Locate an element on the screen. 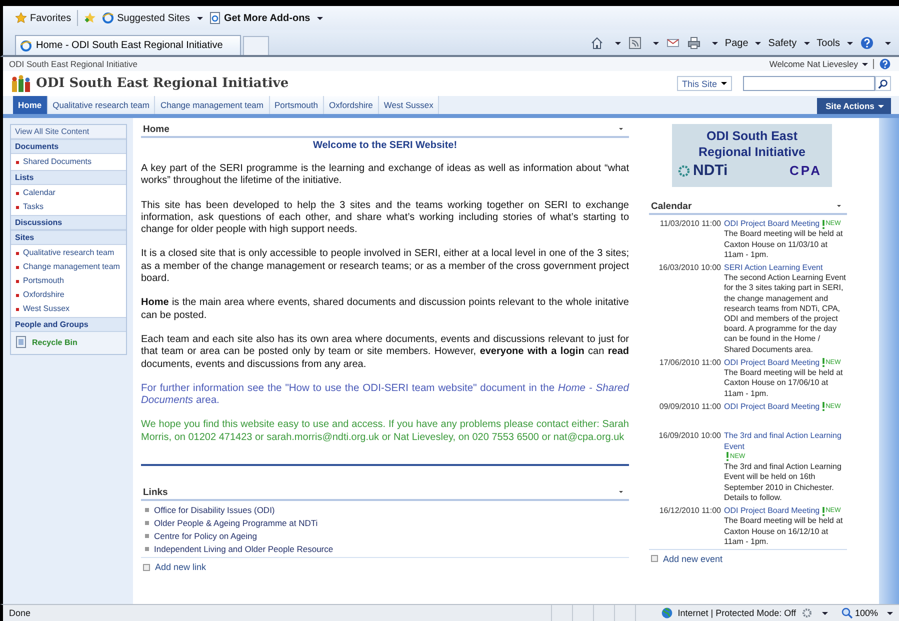 Image resolution: width=899 pixels, height=621 pixels. nav-tab: Home is located at coordinates (30, 105).